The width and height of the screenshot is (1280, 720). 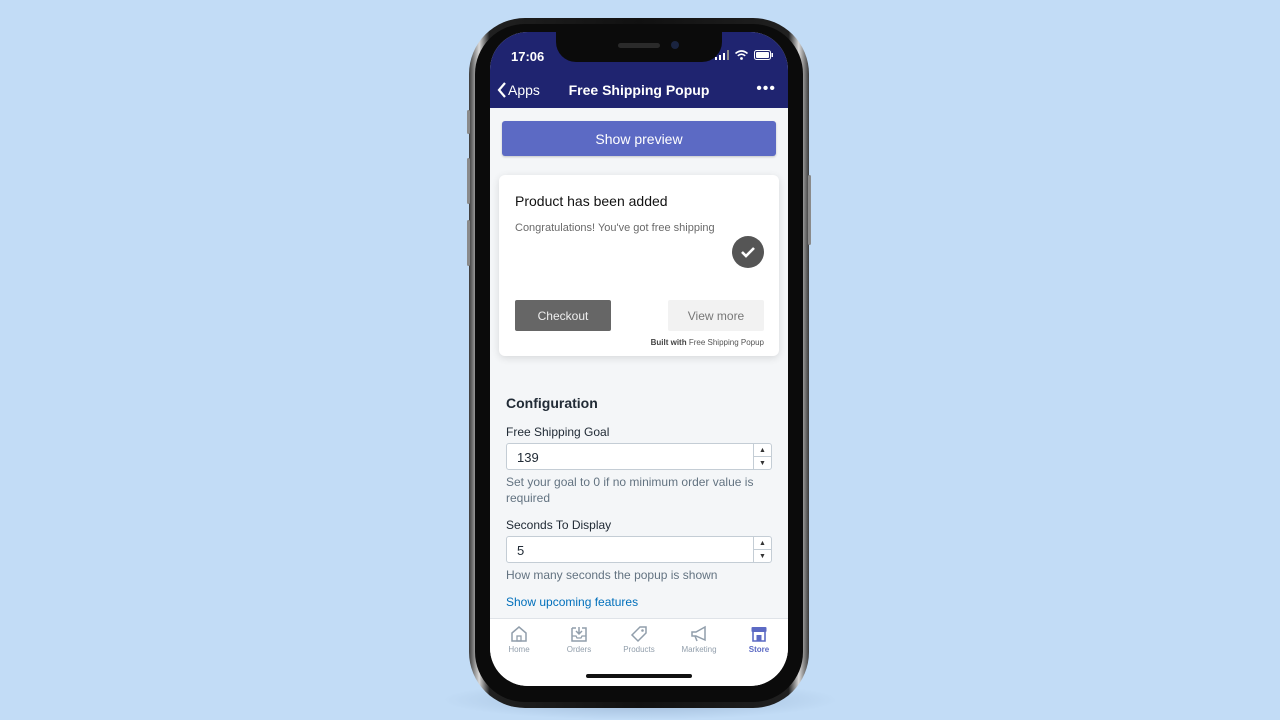 I want to click on built-with-credit: Built with Free Shipping Popup, so click(x=707, y=342).